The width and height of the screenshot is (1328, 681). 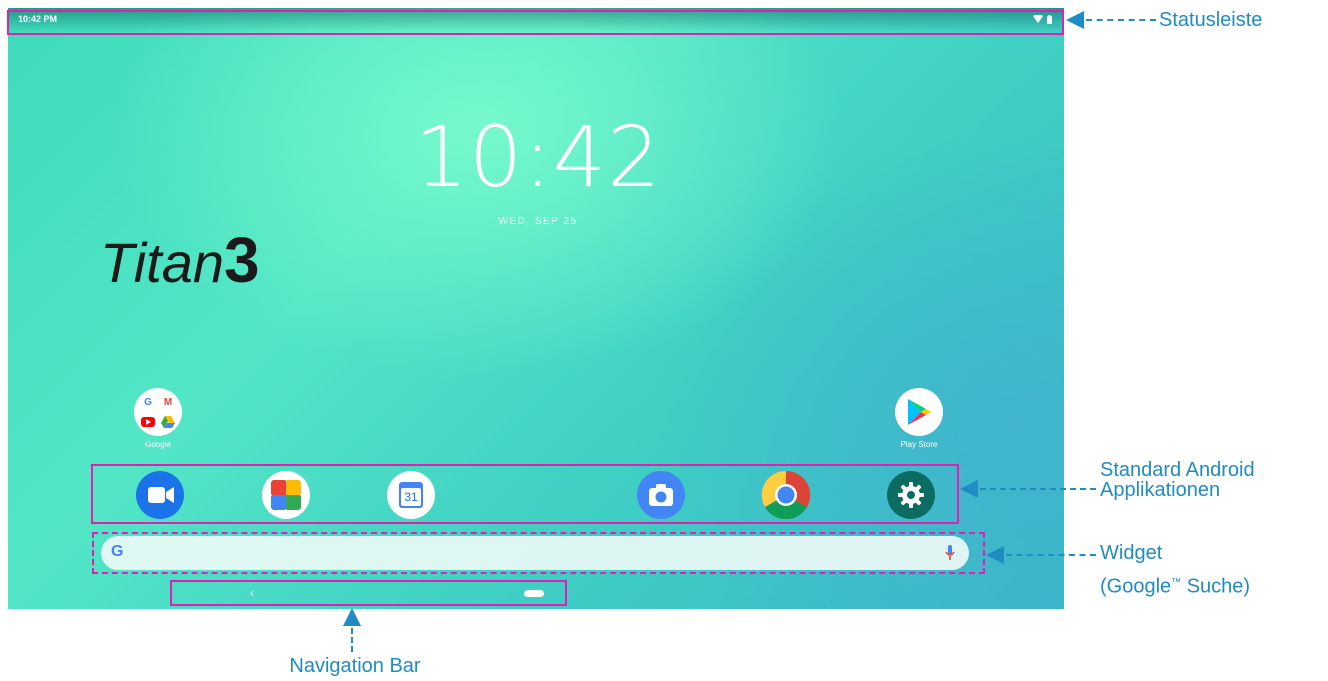 I want to click on nav-bar-callout: Navigation Bar, so click(x=355, y=666).